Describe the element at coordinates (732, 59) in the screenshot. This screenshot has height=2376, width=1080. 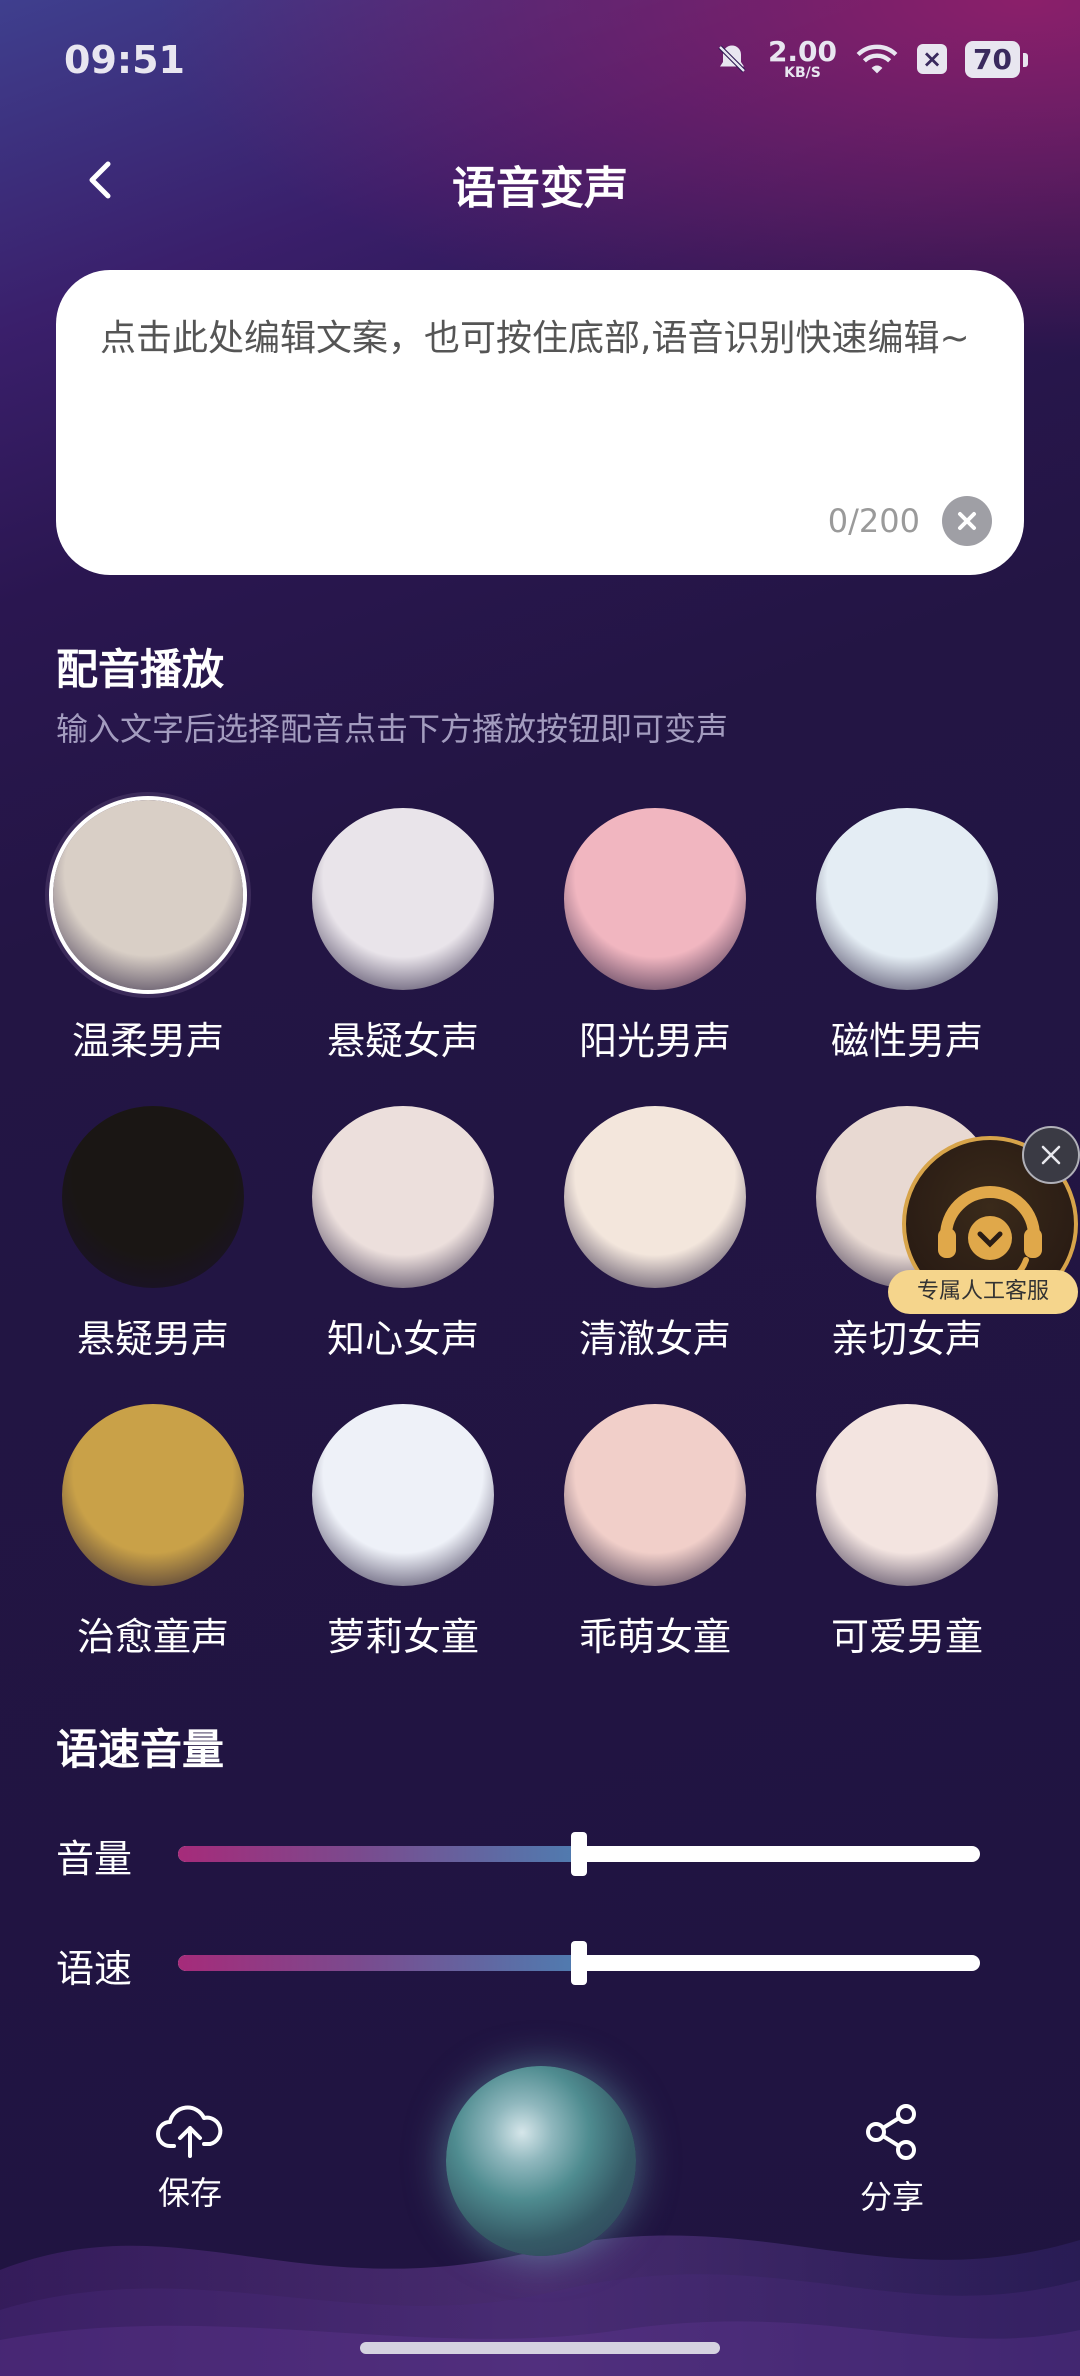
I see `bell-muted-icon` at that location.